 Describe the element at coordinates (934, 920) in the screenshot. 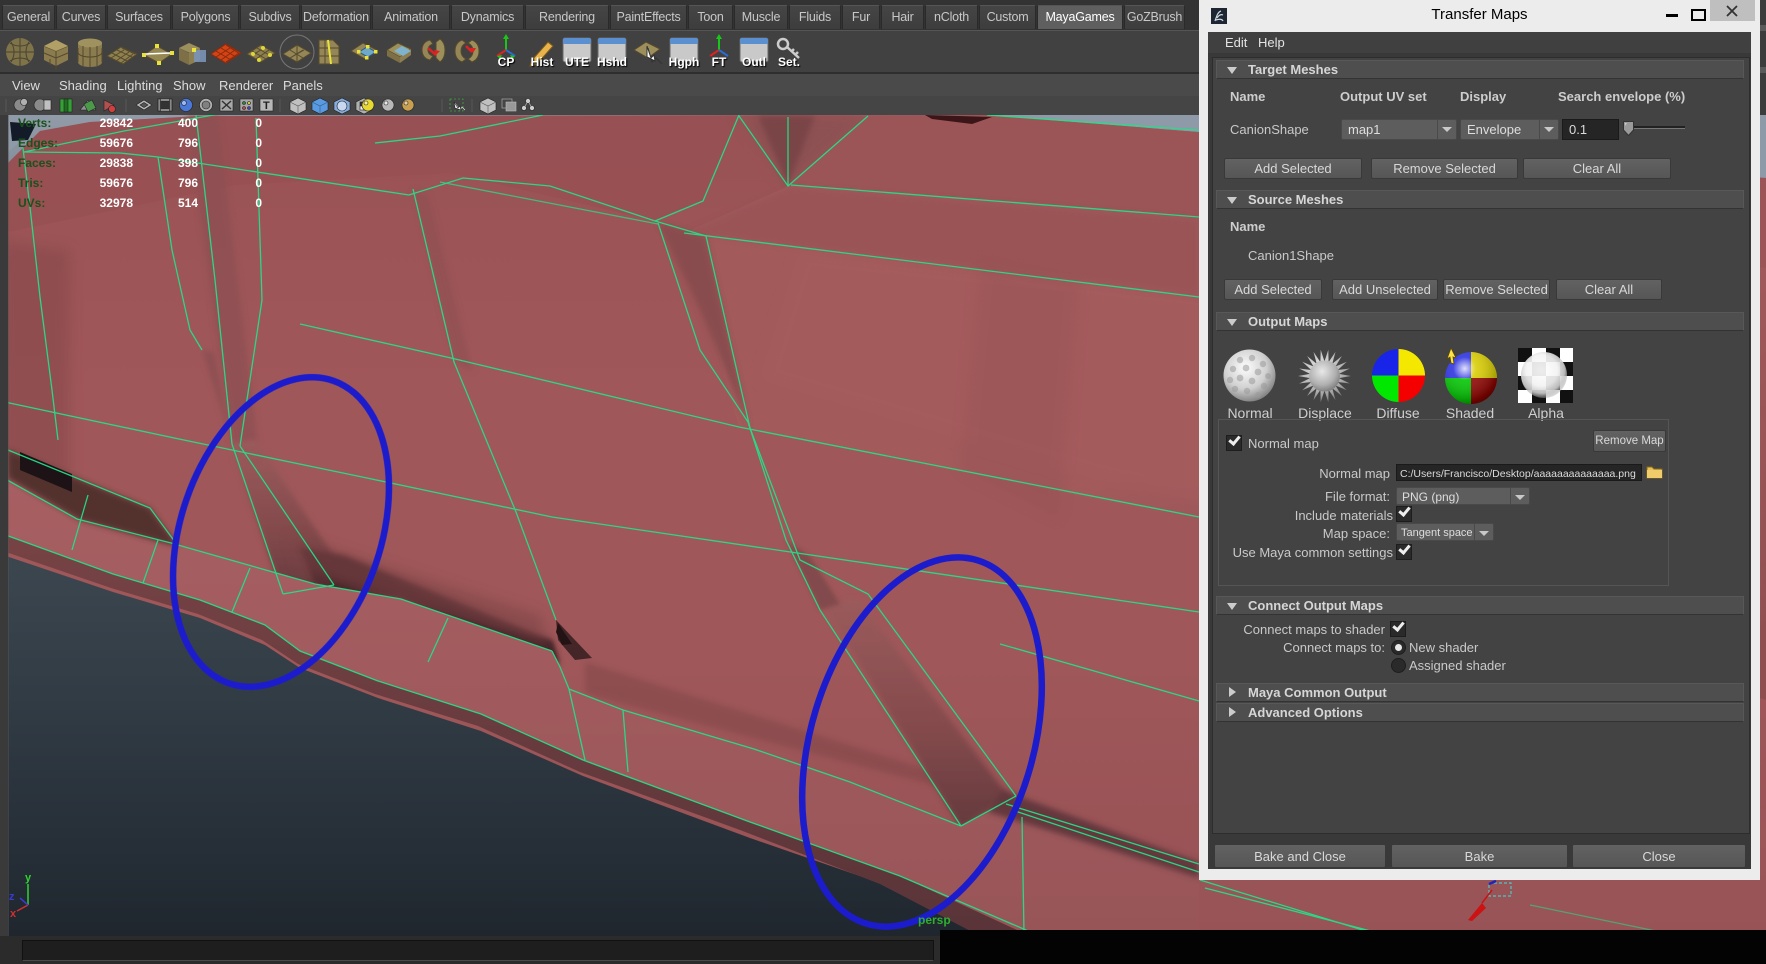

I see `svg-text: persp` at that location.